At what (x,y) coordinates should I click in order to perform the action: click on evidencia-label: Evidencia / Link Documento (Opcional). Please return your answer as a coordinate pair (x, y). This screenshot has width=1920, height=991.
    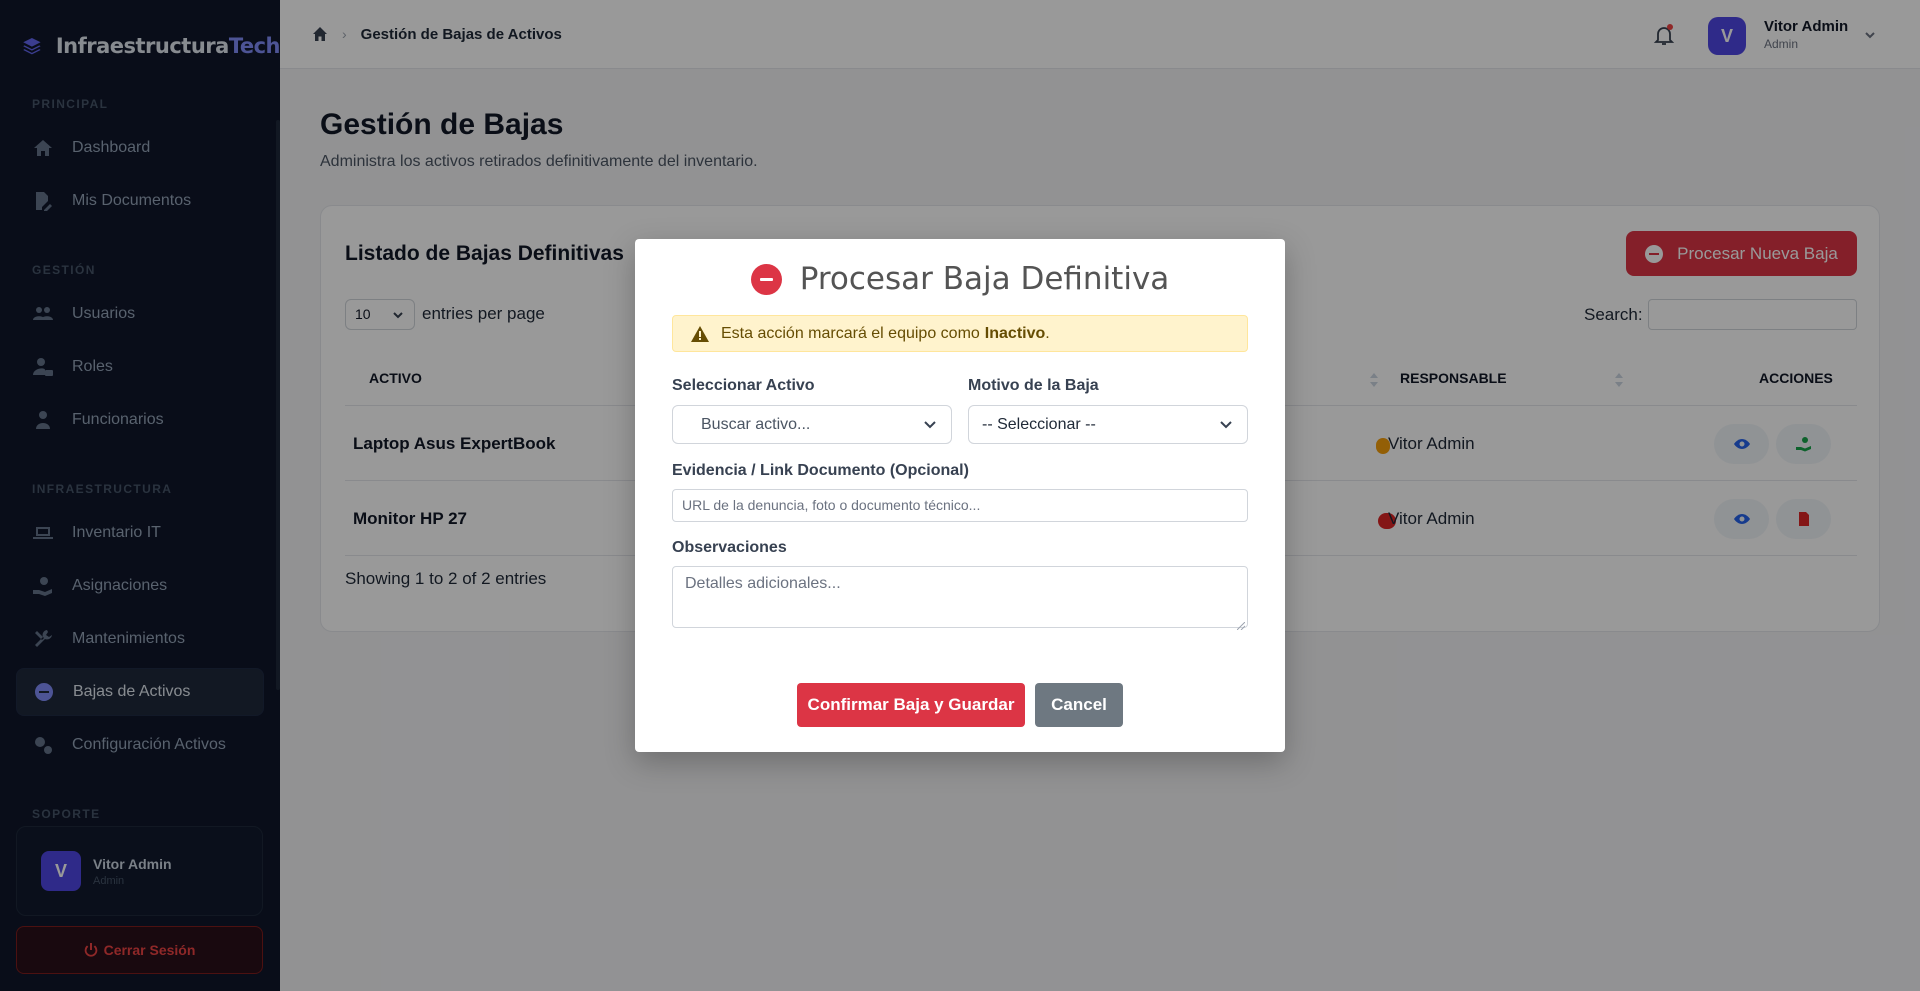
    Looking at the image, I should click on (820, 470).